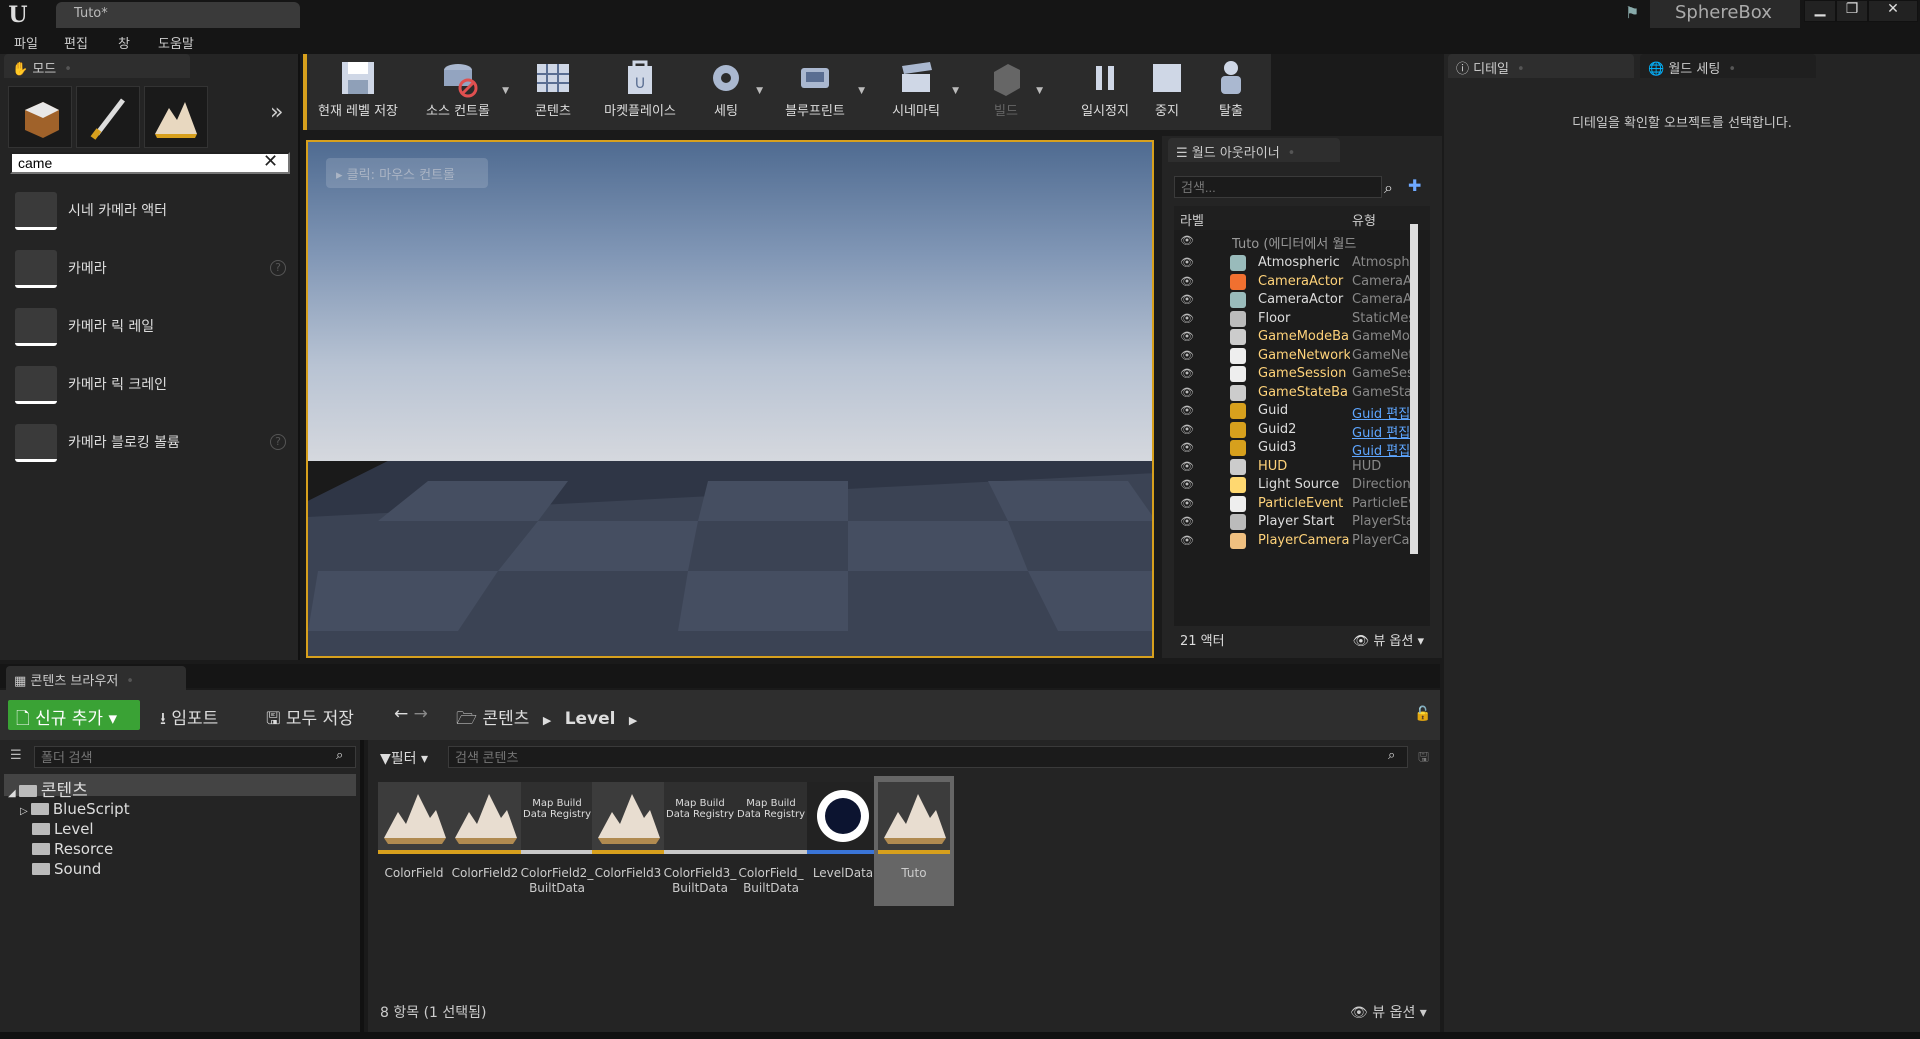  Describe the element at coordinates (189, 715) in the screenshot. I see `import-button: ⭳ 임포트` at that location.